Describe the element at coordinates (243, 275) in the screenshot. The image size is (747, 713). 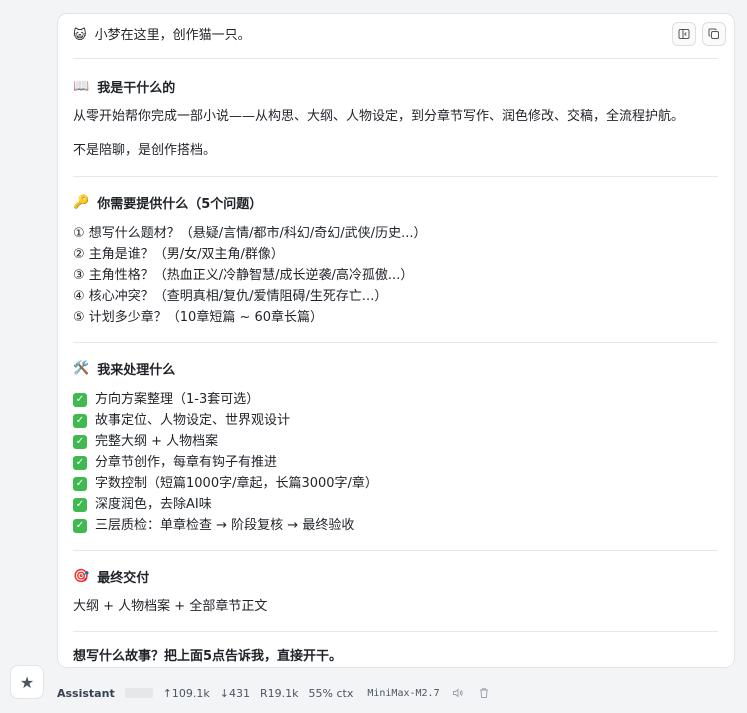
I see `question-item: ③ 主角性格？（热血正义/冷静智慧/成长逆袭/高冷孤傲...）` at that location.